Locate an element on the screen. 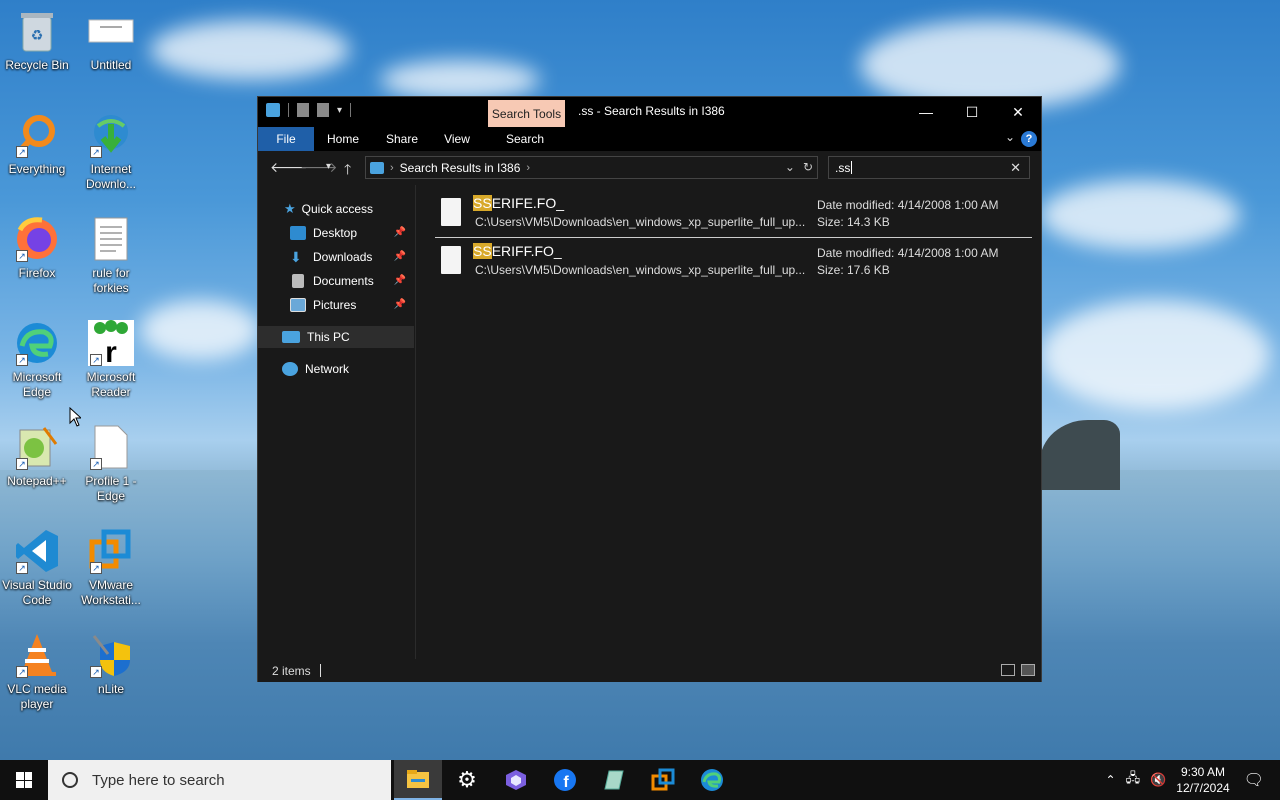 The width and height of the screenshot is (1280, 800). new-folder-icon is located at coordinates (323, 110).